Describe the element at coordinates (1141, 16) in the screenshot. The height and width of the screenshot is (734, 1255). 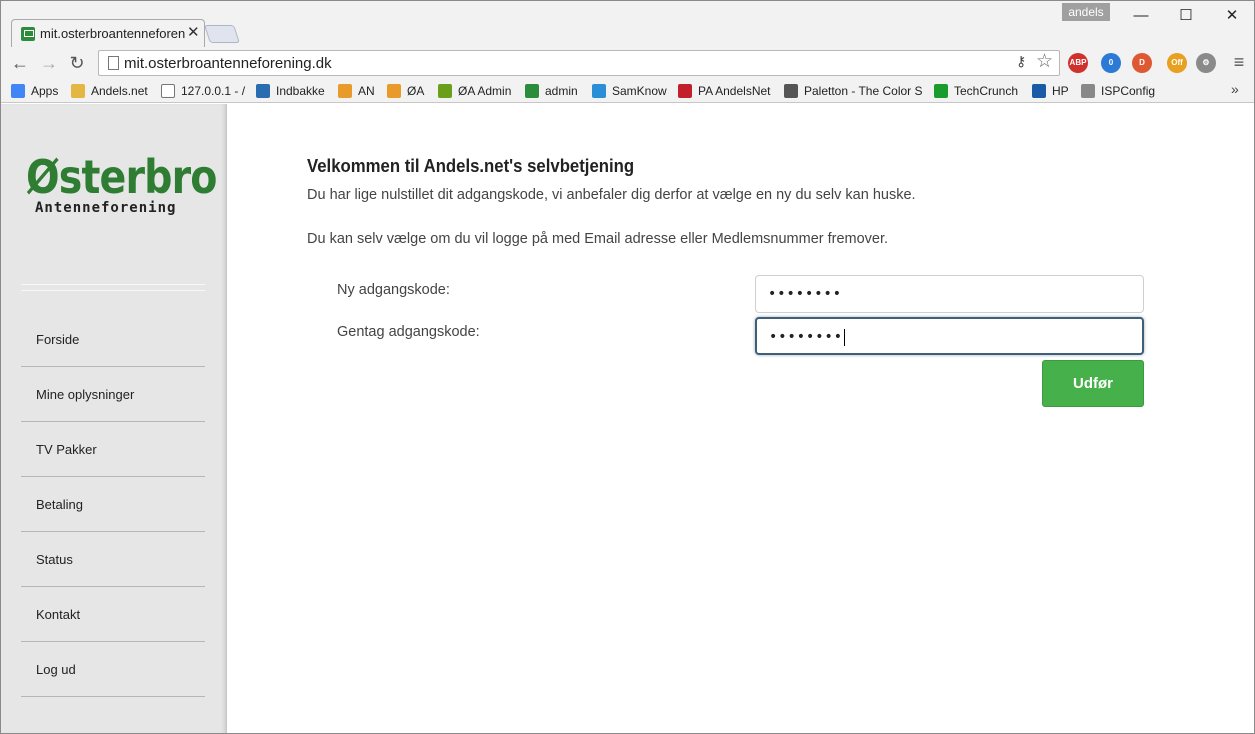
I see `minimize-icon: —` at that location.